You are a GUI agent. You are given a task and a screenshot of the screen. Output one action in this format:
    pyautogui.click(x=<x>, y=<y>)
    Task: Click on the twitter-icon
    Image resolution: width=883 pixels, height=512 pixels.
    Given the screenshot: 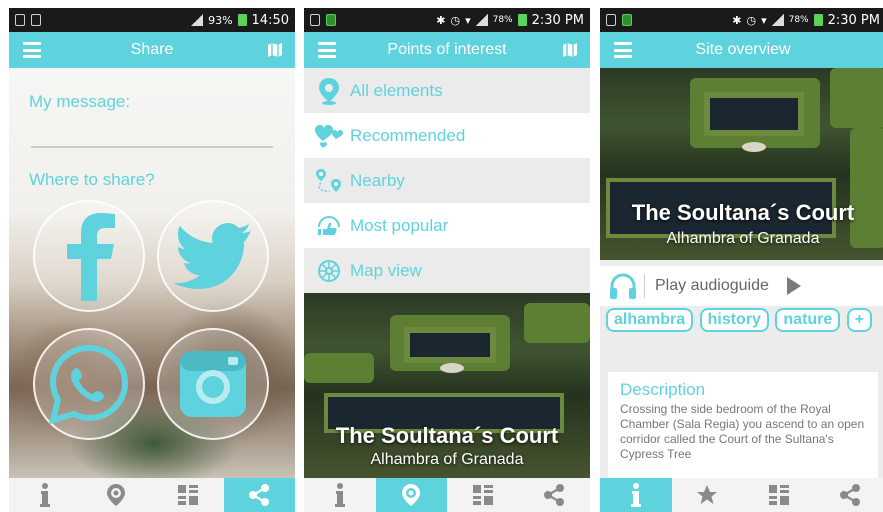 What is the action you would take?
    pyautogui.click(x=212, y=256)
    